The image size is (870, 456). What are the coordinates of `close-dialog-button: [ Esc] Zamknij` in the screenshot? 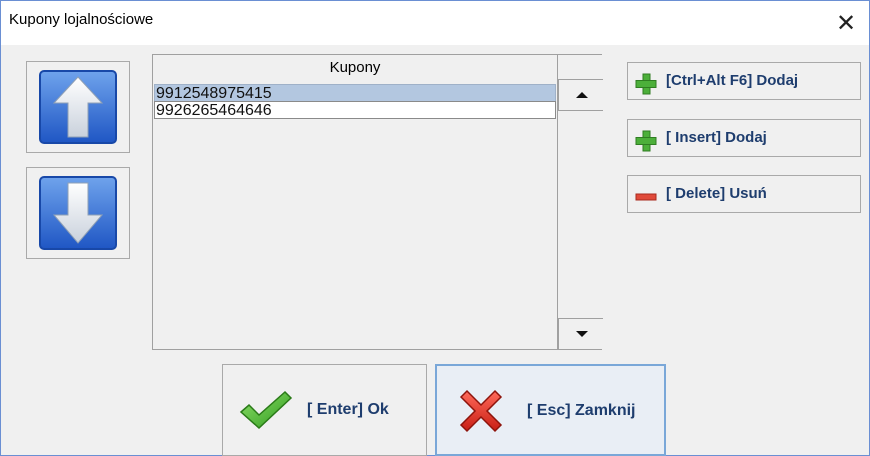 It's located at (550, 410).